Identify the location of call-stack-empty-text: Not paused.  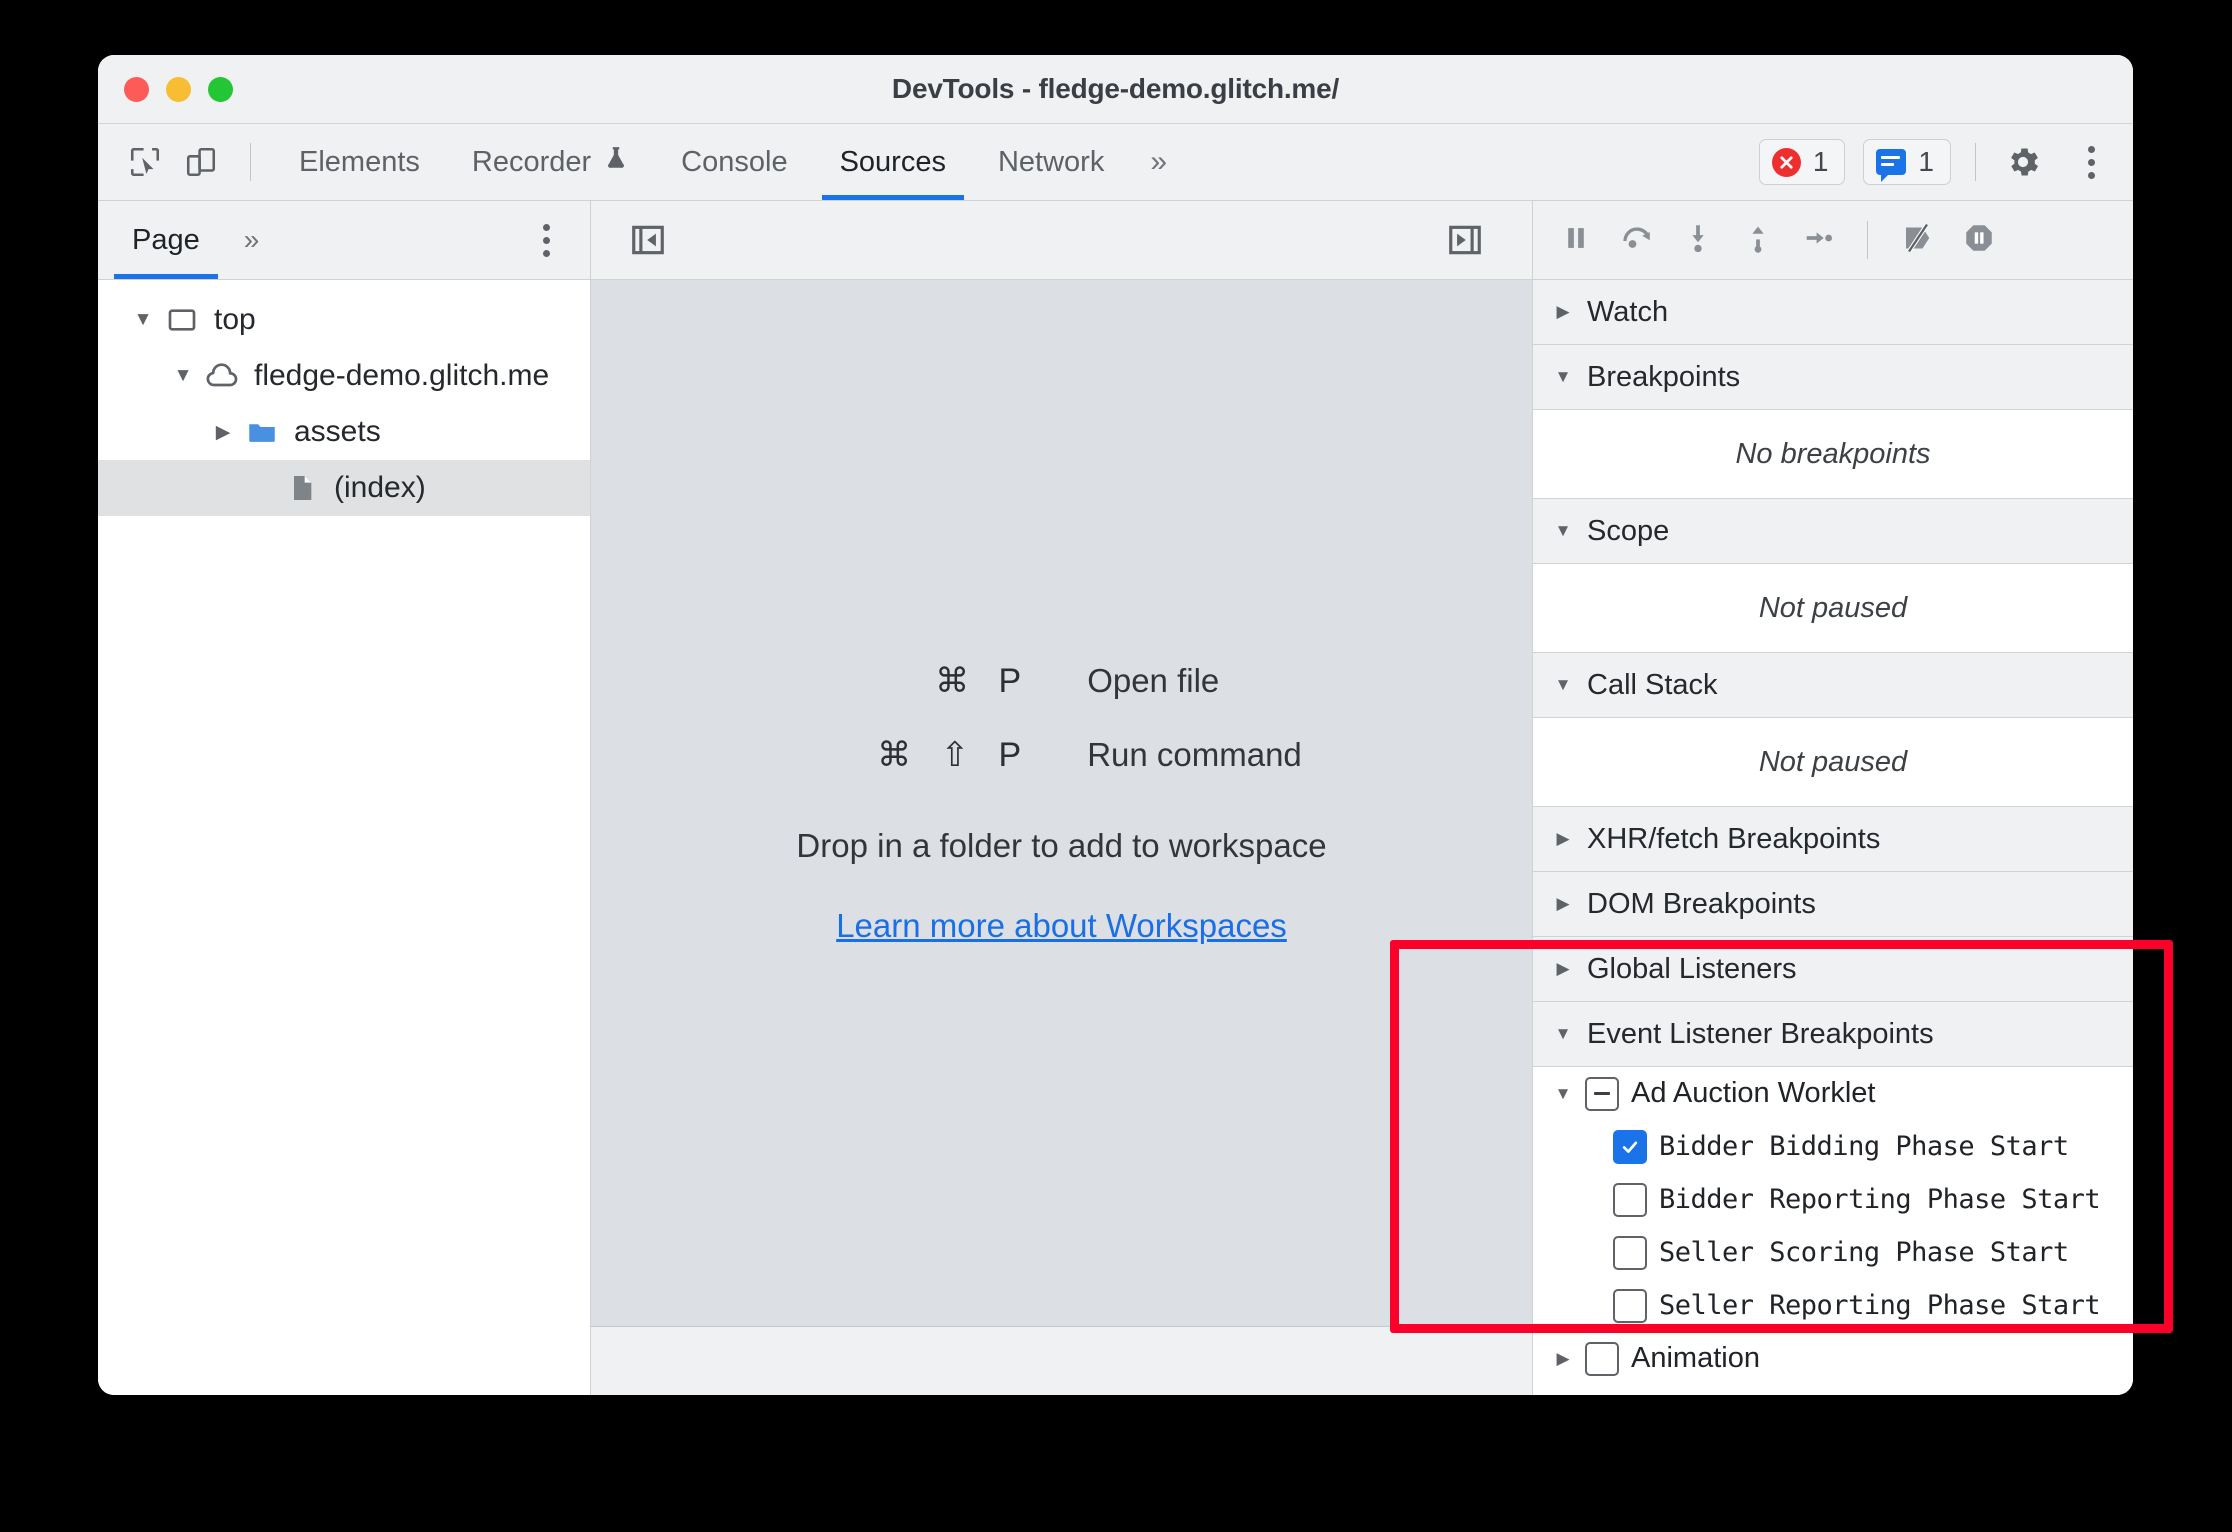
(1833, 762).